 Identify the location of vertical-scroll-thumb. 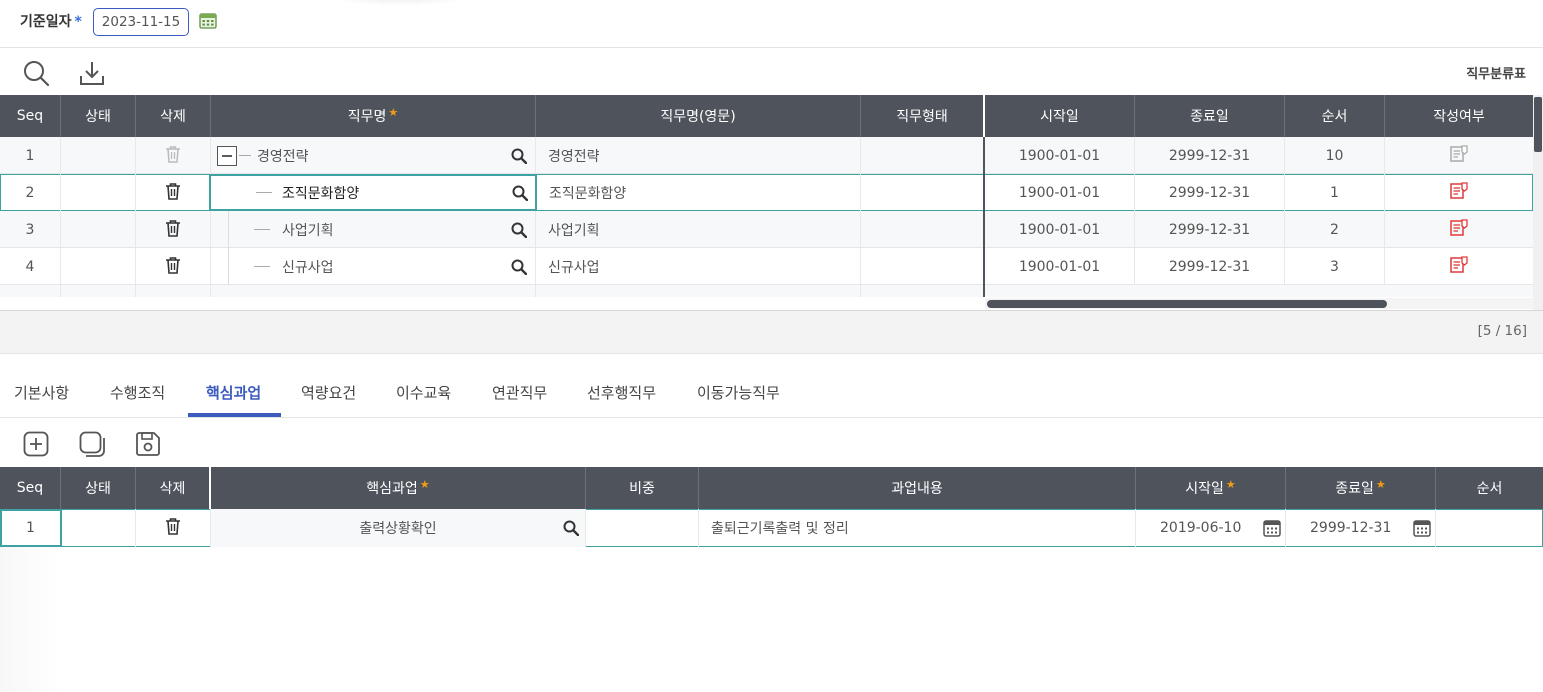
(1538, 124).